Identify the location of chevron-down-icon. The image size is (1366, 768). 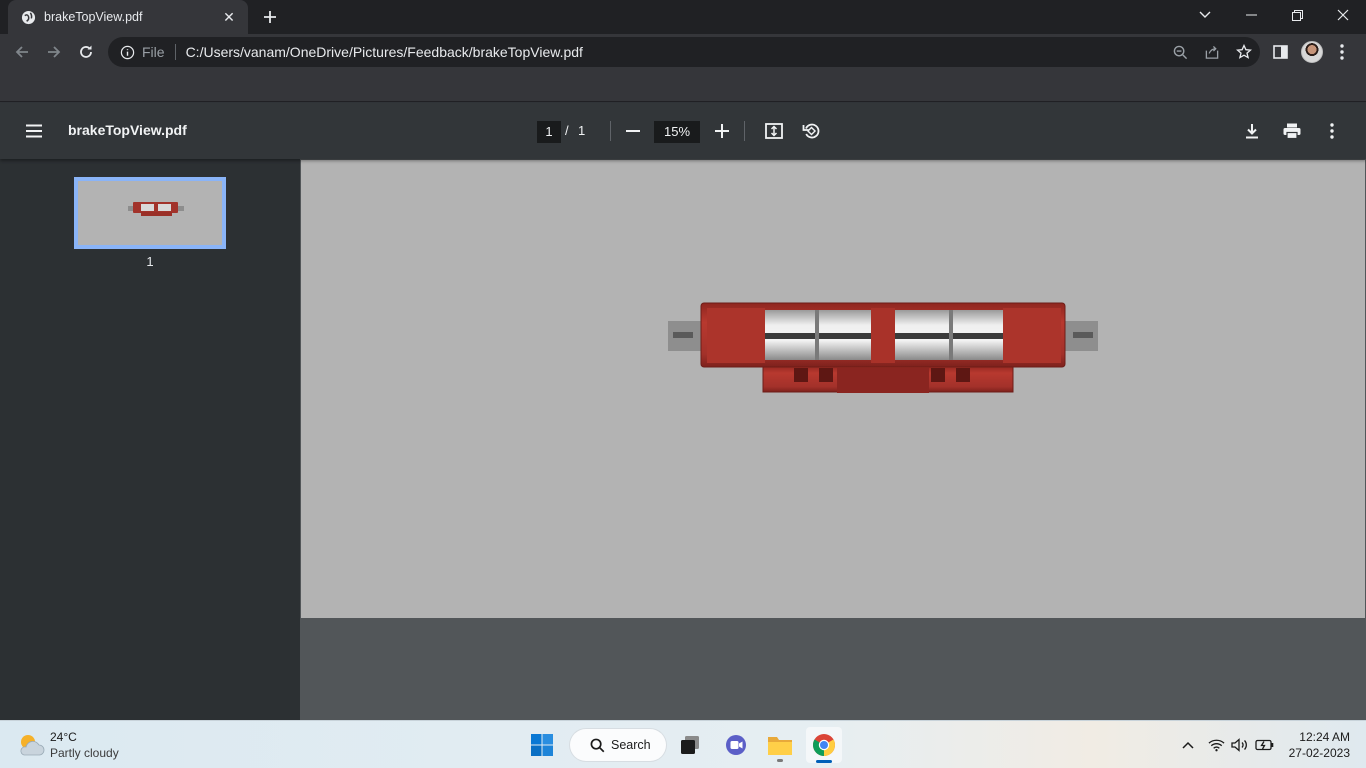
(1205, 14).